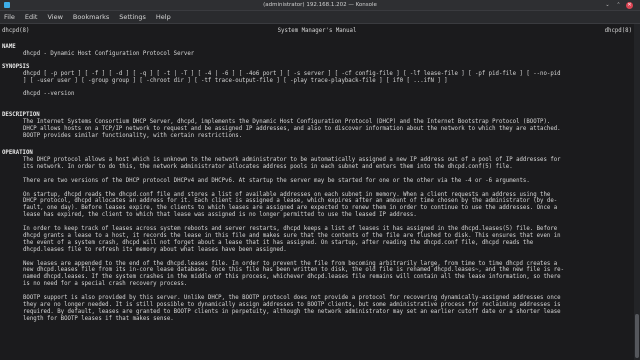 This screenshot has height=360, width=640. What do you see at coordinates (637, 336) in the screenshot?
I see `scrollbar-thumb` at bounding box center [637, 336].